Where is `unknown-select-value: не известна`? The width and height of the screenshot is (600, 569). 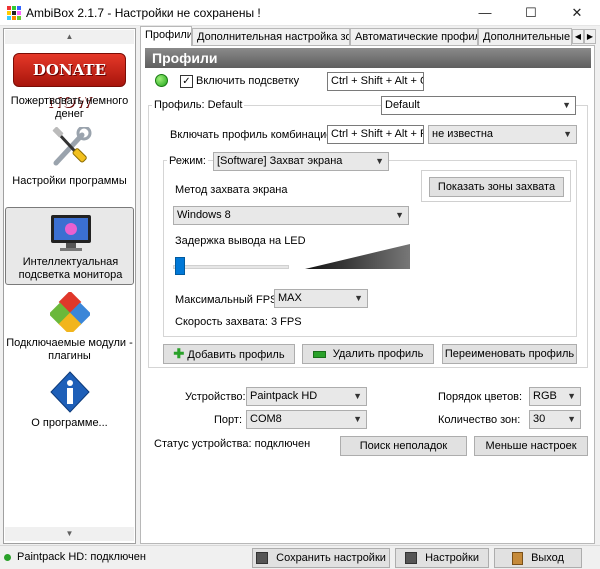 unknown-select-value: не известна is located at coordinates (463, 134).